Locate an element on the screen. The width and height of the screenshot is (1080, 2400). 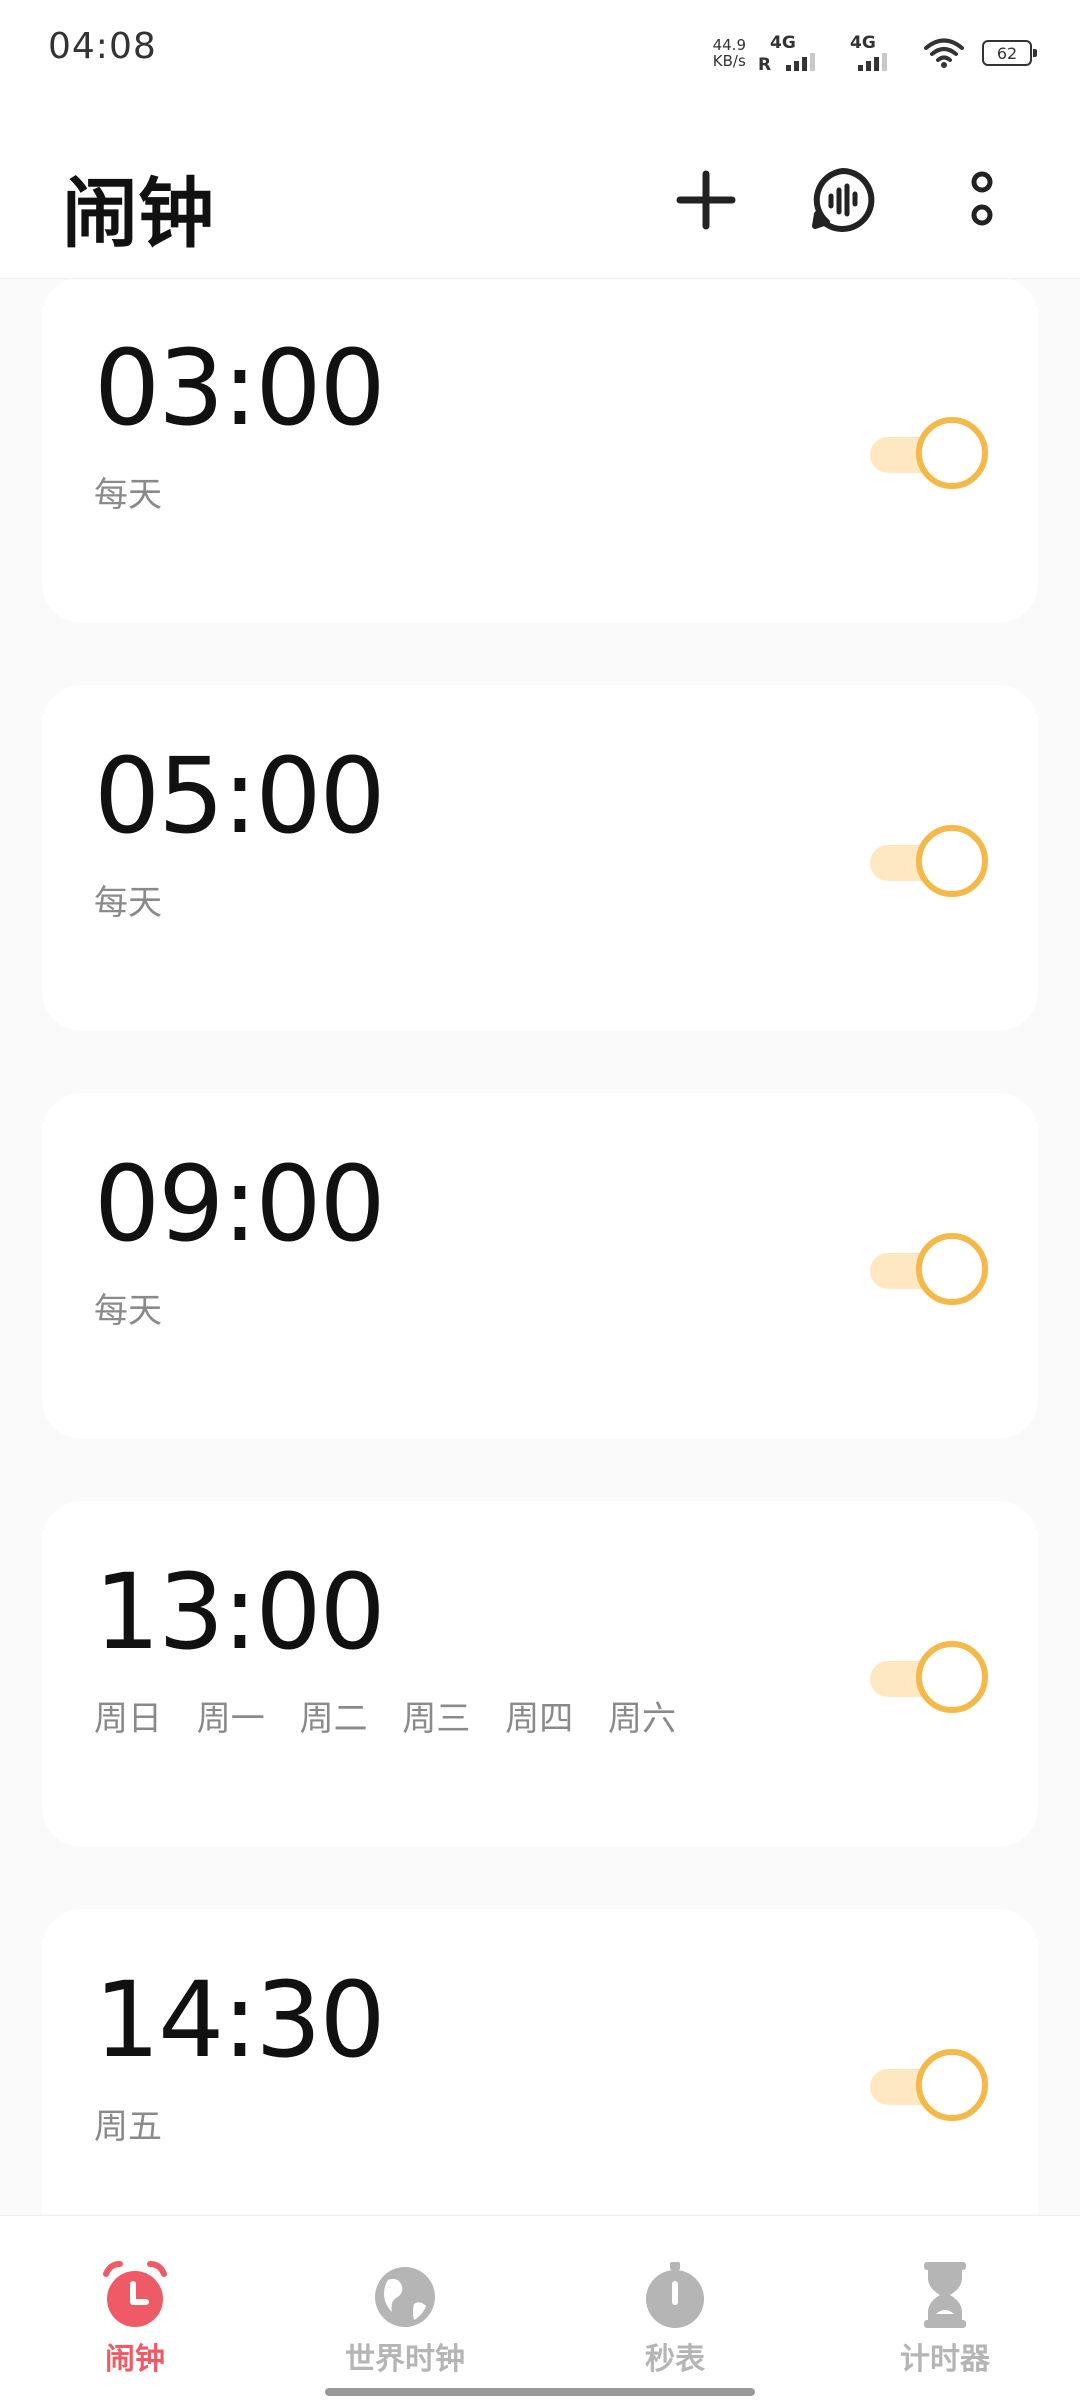
tab-timer: 计时器 is located at coordinates (945, 2308).